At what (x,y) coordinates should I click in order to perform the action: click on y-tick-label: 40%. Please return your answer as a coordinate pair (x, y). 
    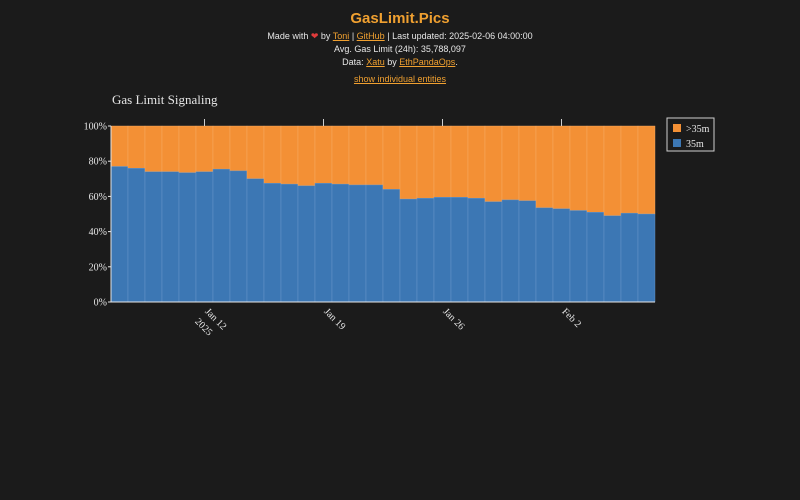
    Looking at the image, I should click on (98, 232).